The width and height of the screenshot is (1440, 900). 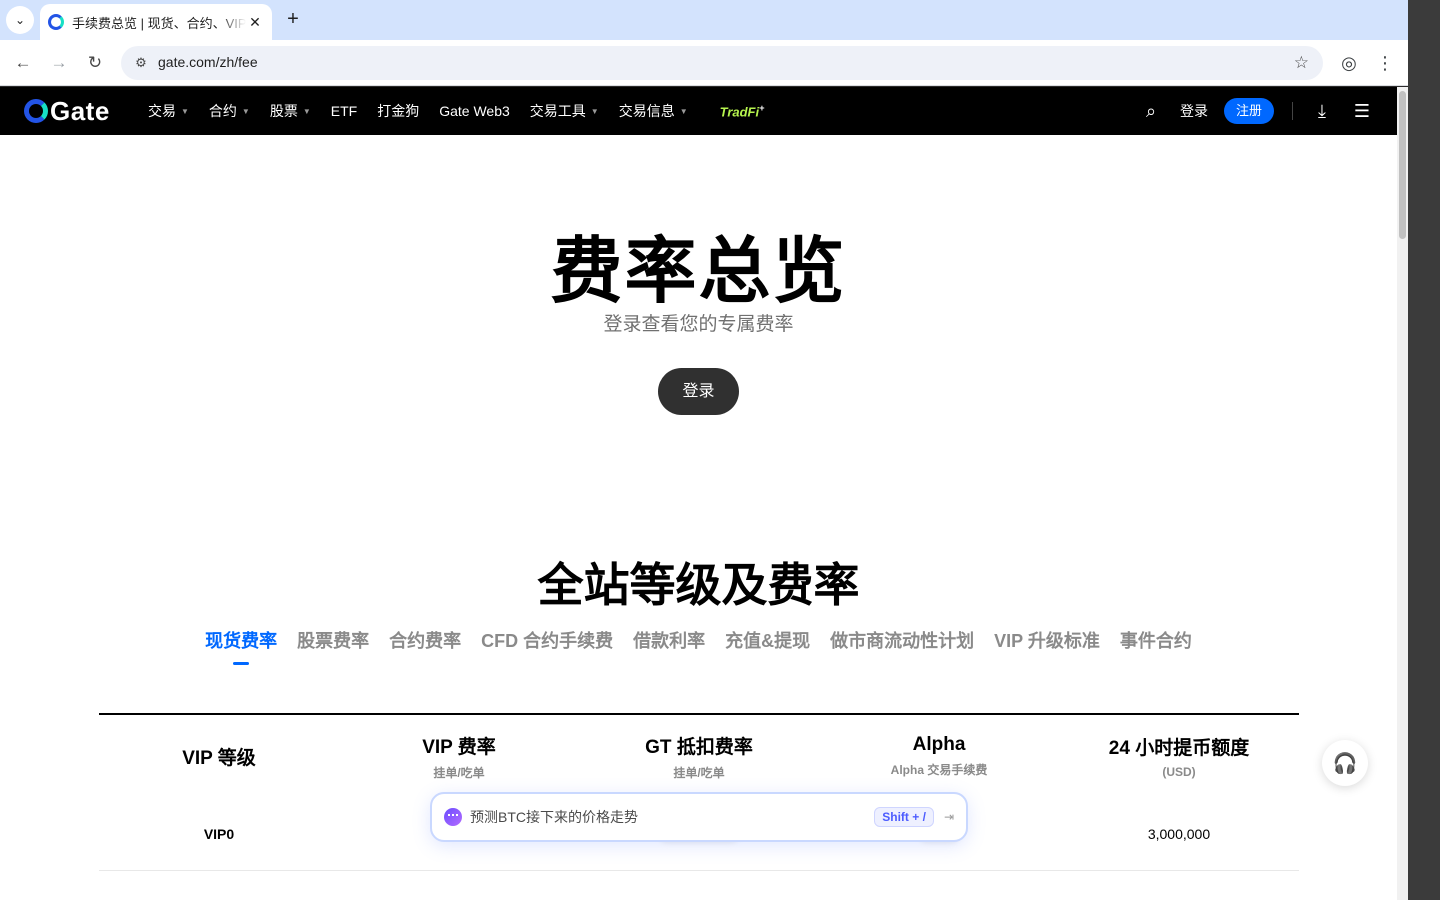 I want to click on nav-label: 股票, so click(x=283, y=111).